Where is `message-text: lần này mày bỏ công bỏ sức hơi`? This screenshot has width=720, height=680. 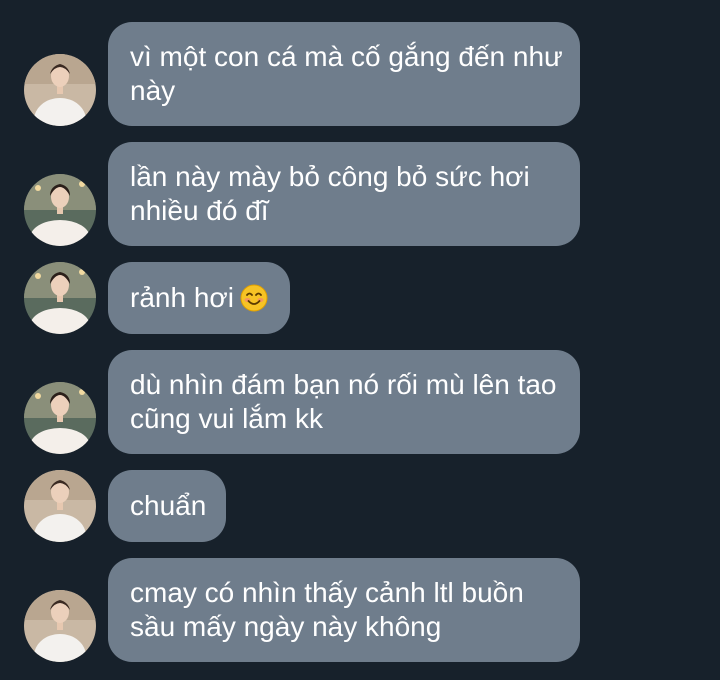
message-text: lần này mày bỏ công bỏ sức hơi is located at coordinates (330, 176).